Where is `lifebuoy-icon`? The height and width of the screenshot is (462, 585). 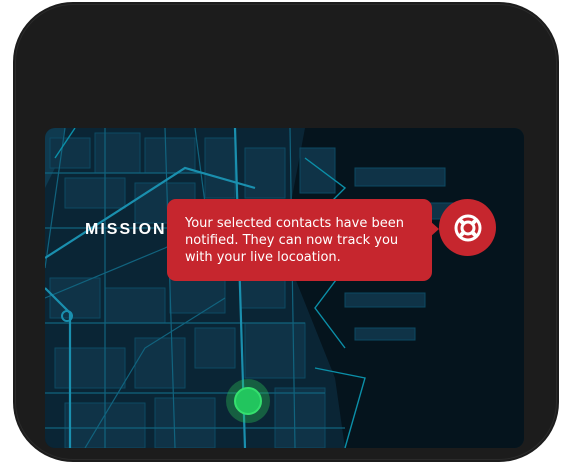
lifebuoy-icon is located at coordinates (467, 227).